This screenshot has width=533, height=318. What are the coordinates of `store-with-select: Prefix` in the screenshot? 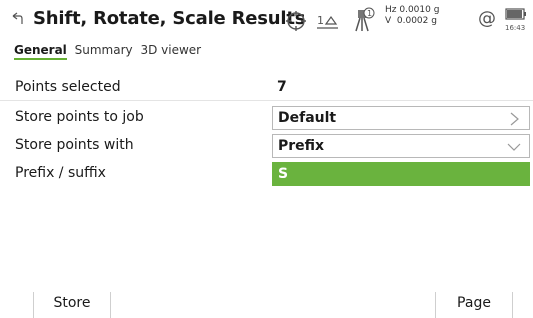 It's located at (401, 146).